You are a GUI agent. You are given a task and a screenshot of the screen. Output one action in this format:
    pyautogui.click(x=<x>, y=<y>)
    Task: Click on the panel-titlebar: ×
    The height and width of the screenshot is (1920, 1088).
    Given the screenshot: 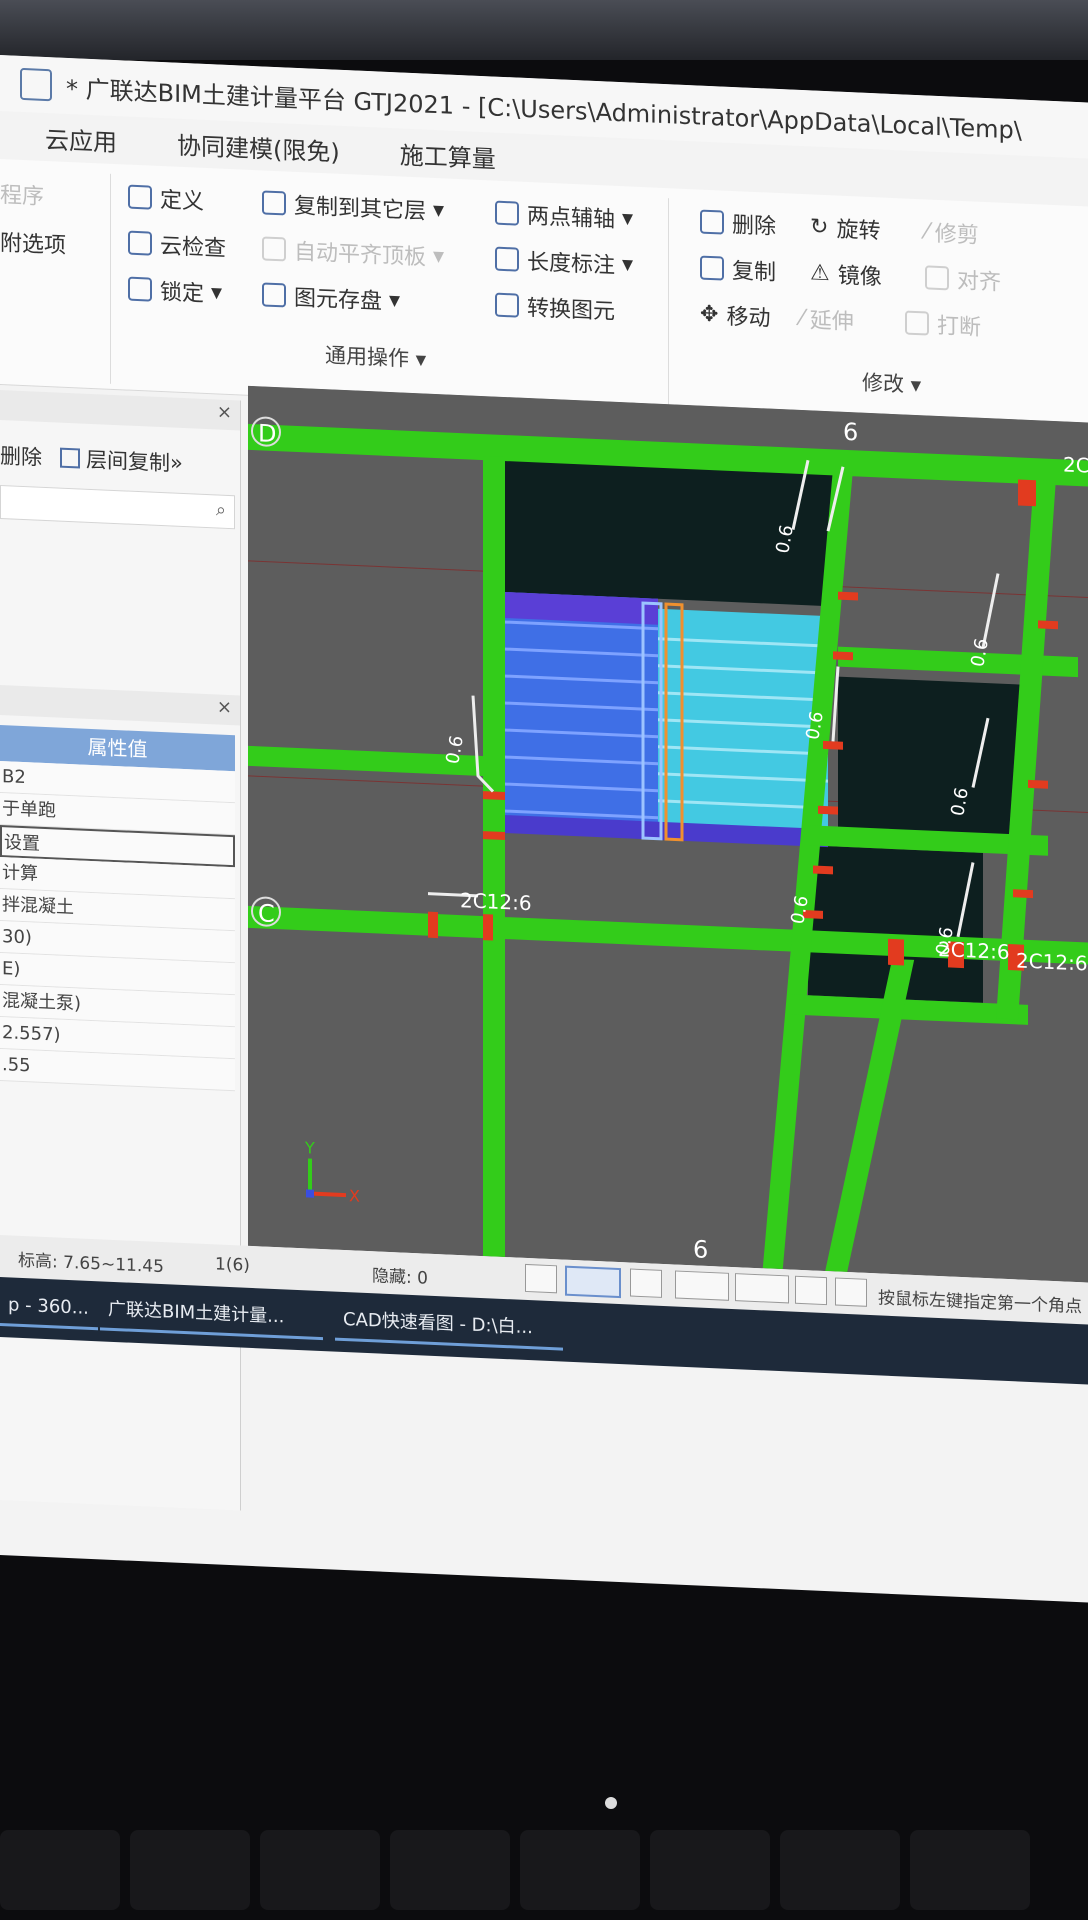 What is the action you would take?
    pyautogui.click(x=120, y=410)
    